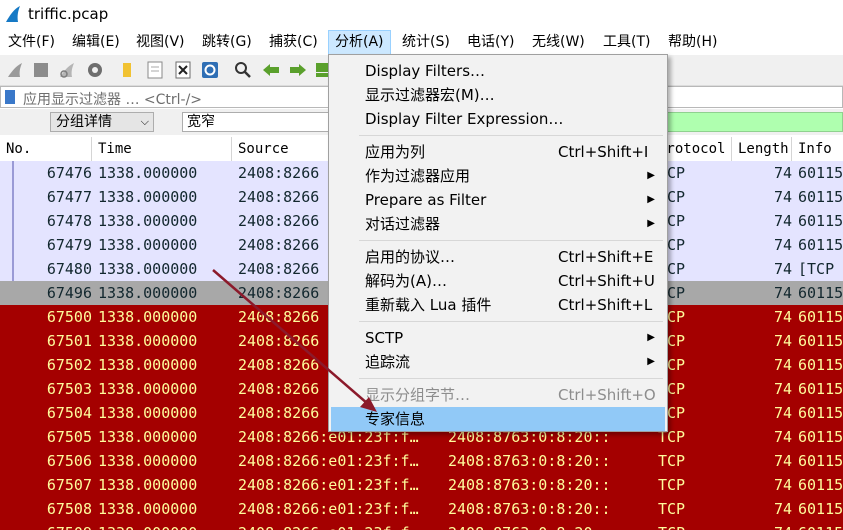  What do you see at coordinates (69, 269) in the screenshot?
I see `packet-no: 67480` at bounding box center [69, 269].